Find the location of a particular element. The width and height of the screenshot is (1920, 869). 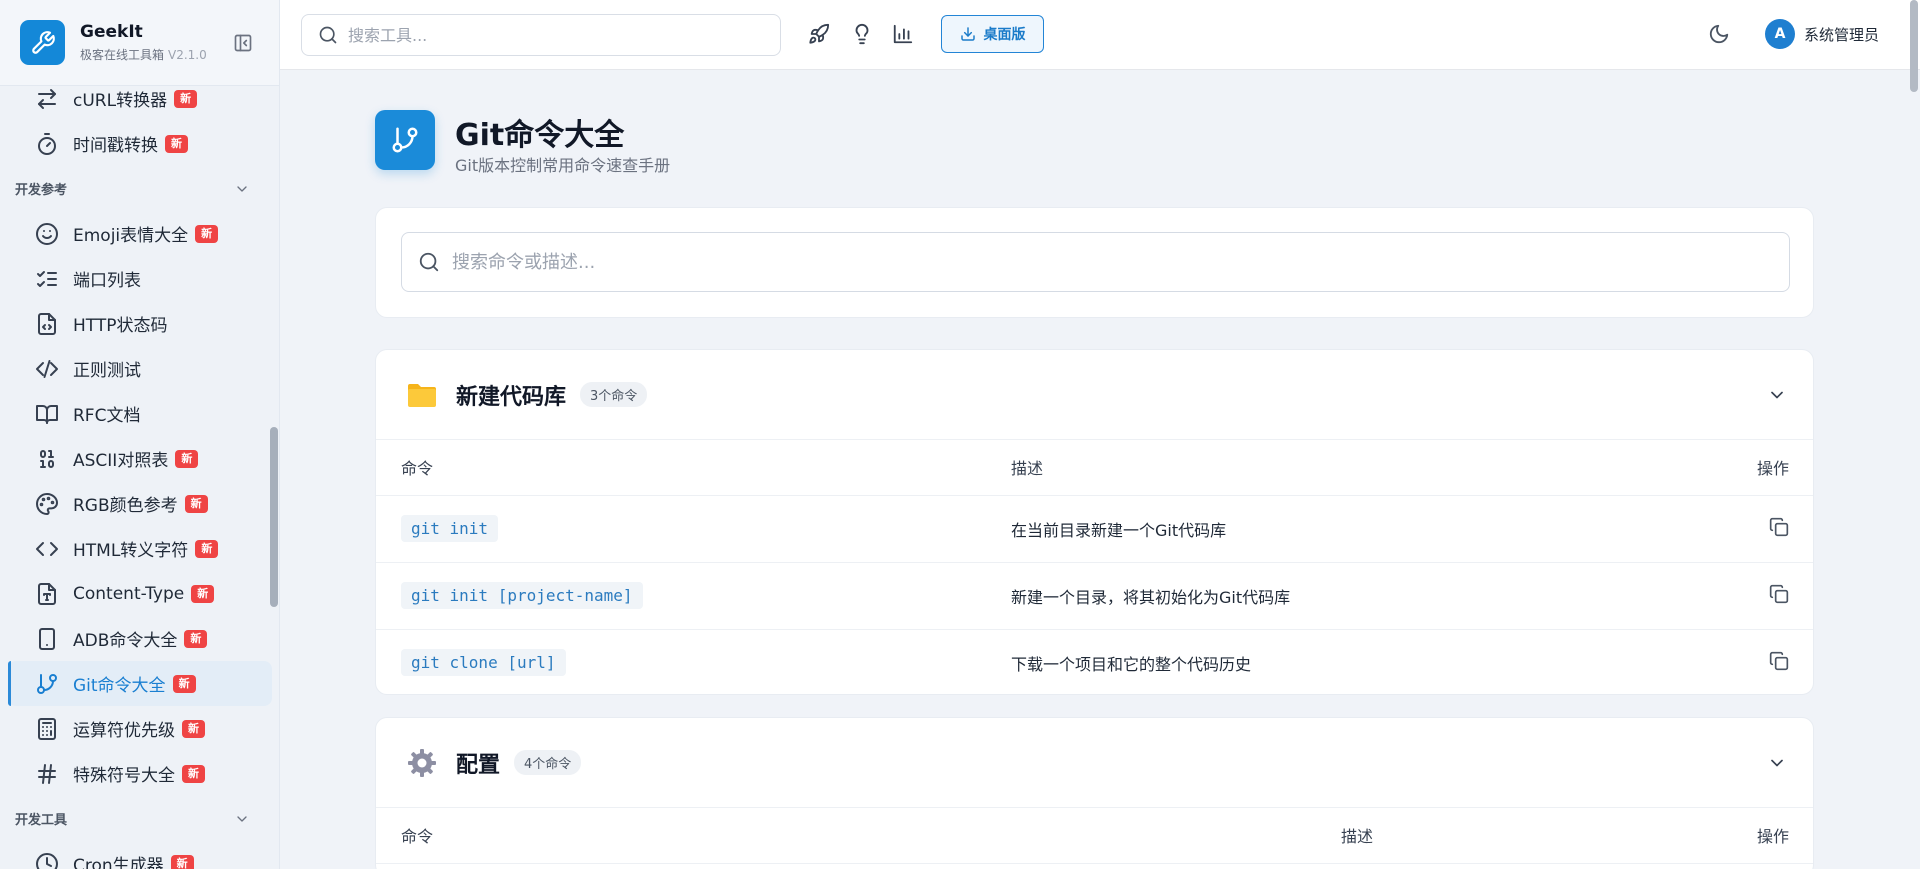

git-branch-icon is located at coordinates (47, 684).